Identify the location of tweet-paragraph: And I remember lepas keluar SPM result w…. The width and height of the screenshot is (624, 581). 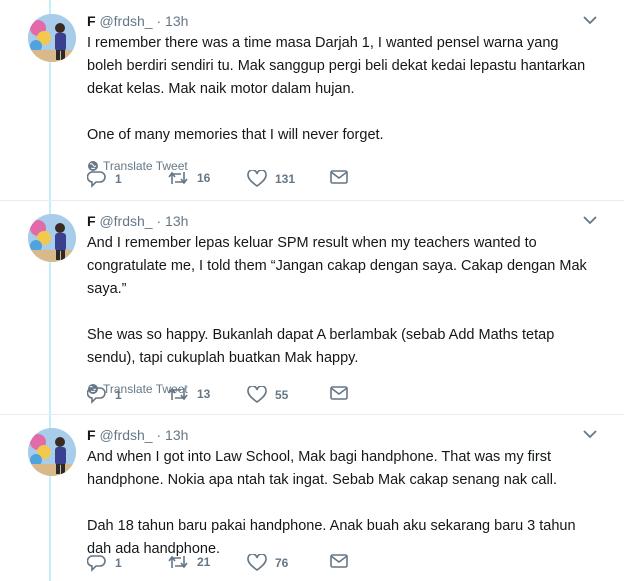
(337, 266).